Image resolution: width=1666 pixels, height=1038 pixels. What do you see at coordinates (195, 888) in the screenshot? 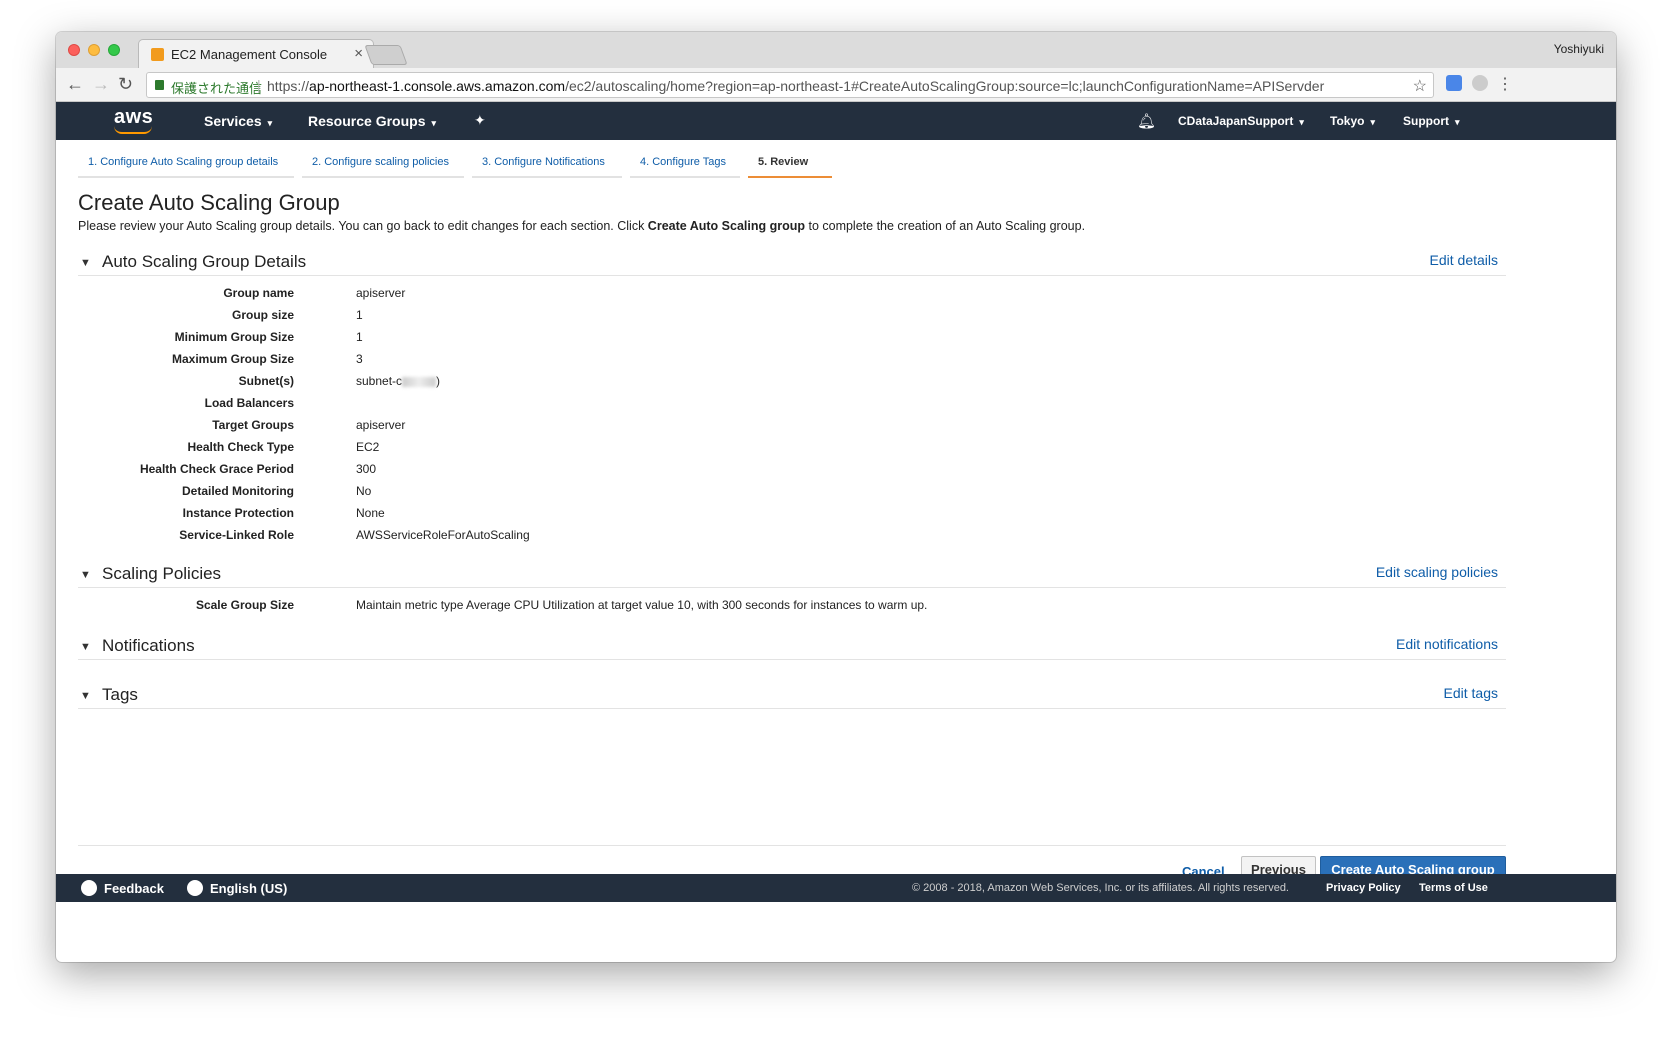
I see `globe-icon` at bounding box center [195, 888].